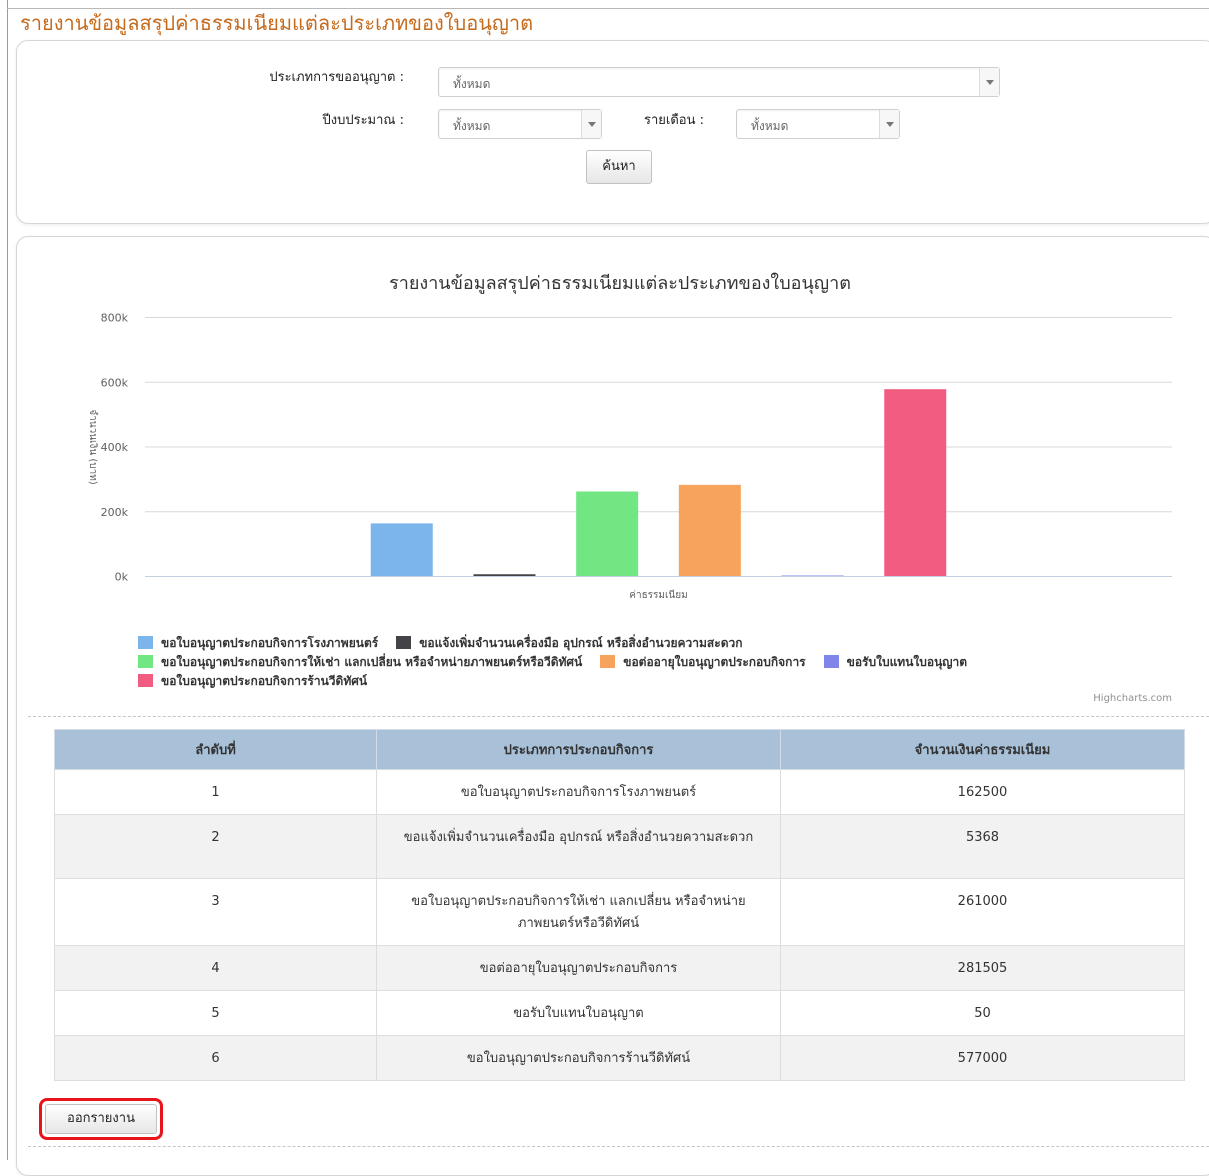 This screenshot has height=1176, width=1209. I want to click on legend-label: ขอใบอนุญาตประกอบกิจการร้านวีดิทัศน์, so click(264, 681).